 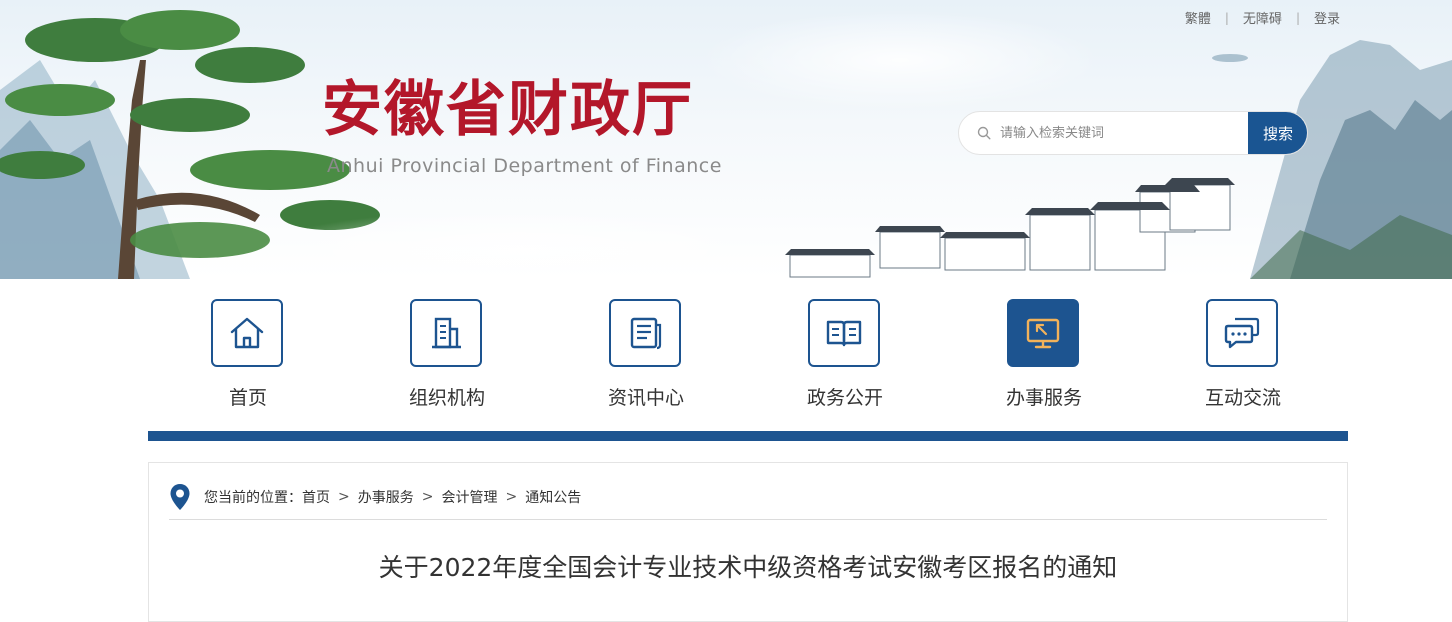 What do you see at coordinates (469, 497) in the screenshot?
I see `breadcrumb-accounting: 会计管理` at bounding box center [469, 497].